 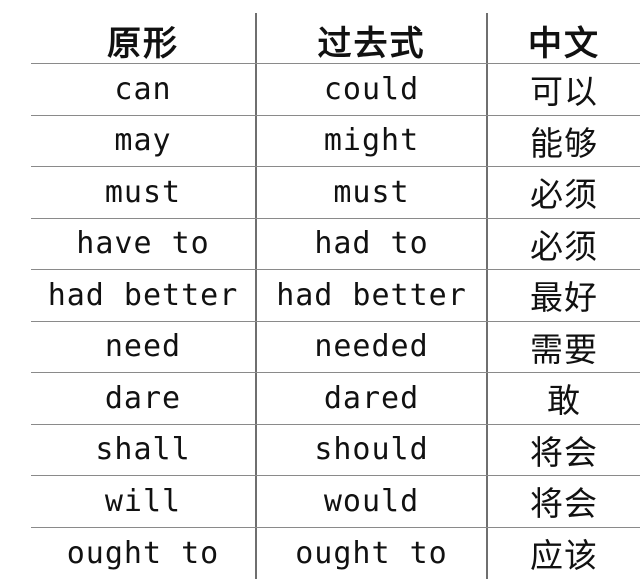 I want to click on header-past-tense: 过去式, so click(x=372, y=38).